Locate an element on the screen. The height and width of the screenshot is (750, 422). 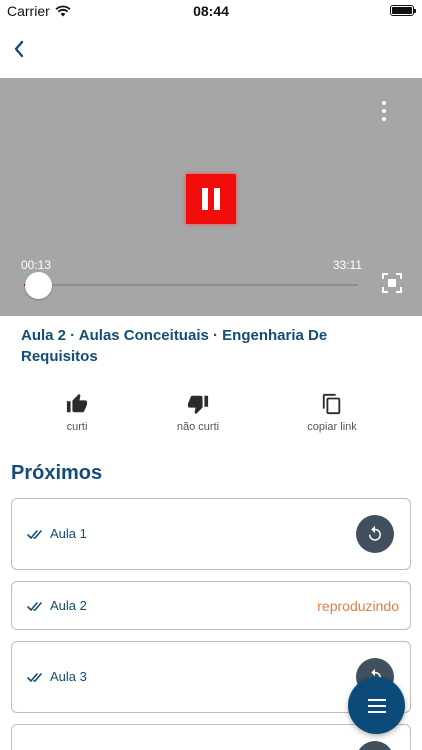
current-time: 00:13 is located at coordinates (36, 265).